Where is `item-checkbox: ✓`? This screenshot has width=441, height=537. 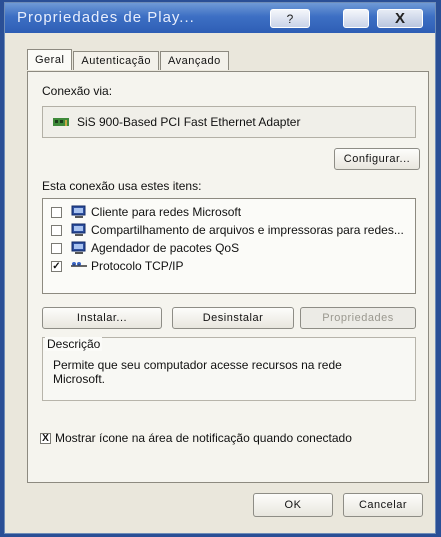
item-checkbox: ✓ is located at coordinates (56, 266).